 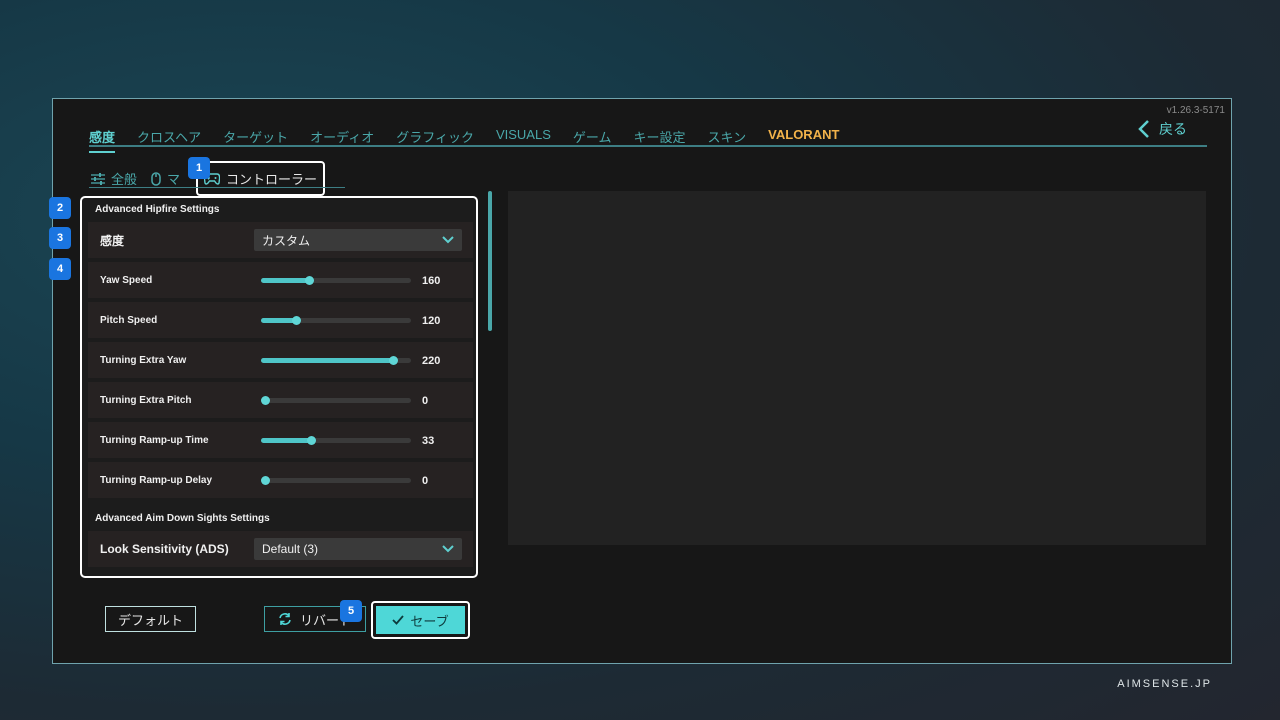 What do you see at coordinates (429, 621) in the screenshot?
I see `save-label: セーブ` at bounding box center [429, 621].